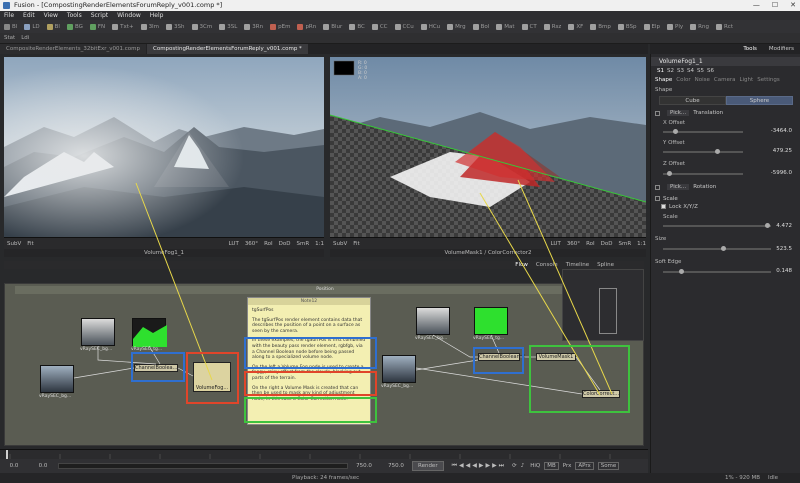 This screenshot has height=483, width=800. I want to click on inspector-tabs: Tools Modifiers, so click(725, 49).